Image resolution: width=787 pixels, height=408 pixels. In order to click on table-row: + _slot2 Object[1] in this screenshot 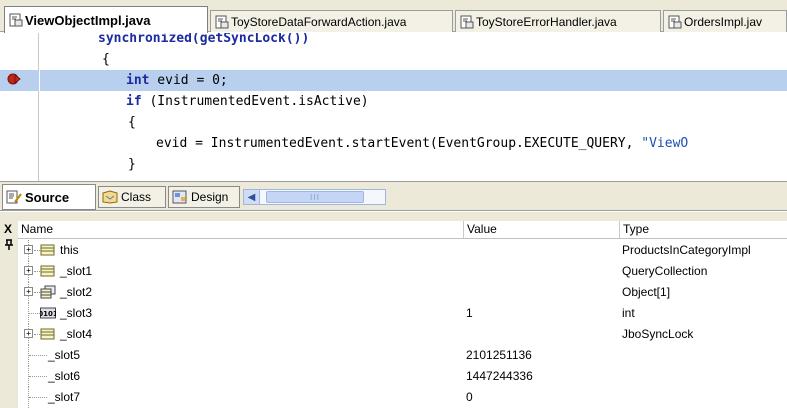, I will do `click(402, 292)`.